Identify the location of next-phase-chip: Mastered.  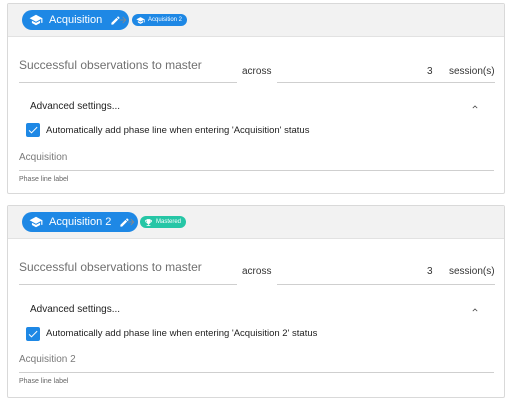
(163, 222).